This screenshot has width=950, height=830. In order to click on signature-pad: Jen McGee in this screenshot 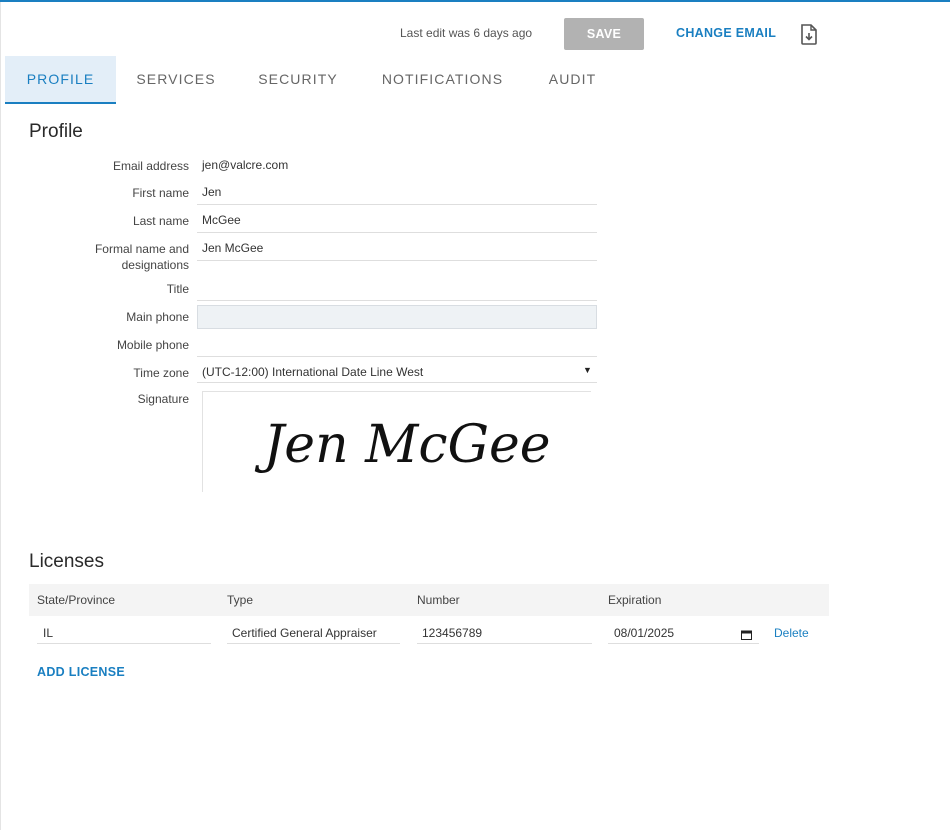, I will do `click(396, 441)`.